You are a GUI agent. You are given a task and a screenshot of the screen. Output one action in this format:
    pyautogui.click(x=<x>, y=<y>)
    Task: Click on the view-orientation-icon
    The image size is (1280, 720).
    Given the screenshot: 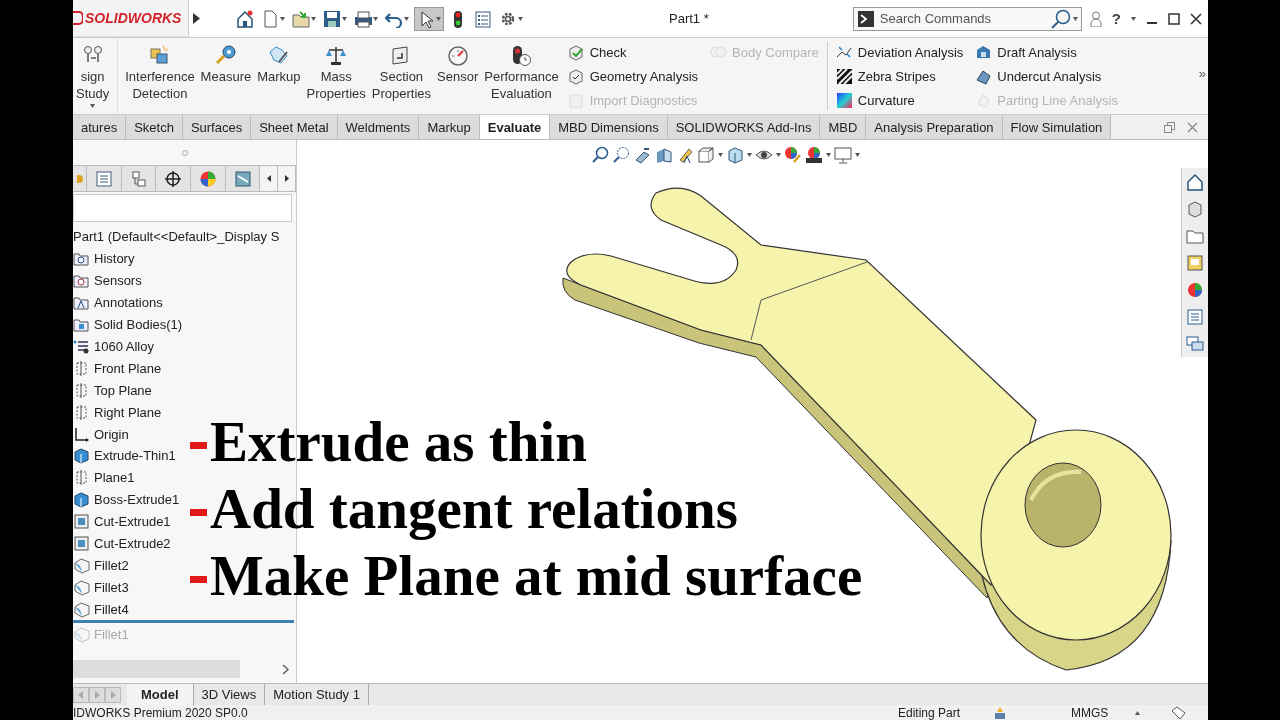 What is the action you would take?
    pyautogui.click(x=706, y=155)
    